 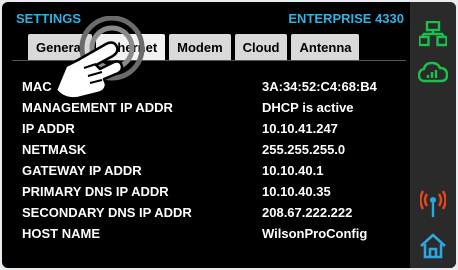 What do you see at coordinates (307, 212) in the screenshot?
I see `row-value: 208.67.222.222` at bounding box center [307, 212].